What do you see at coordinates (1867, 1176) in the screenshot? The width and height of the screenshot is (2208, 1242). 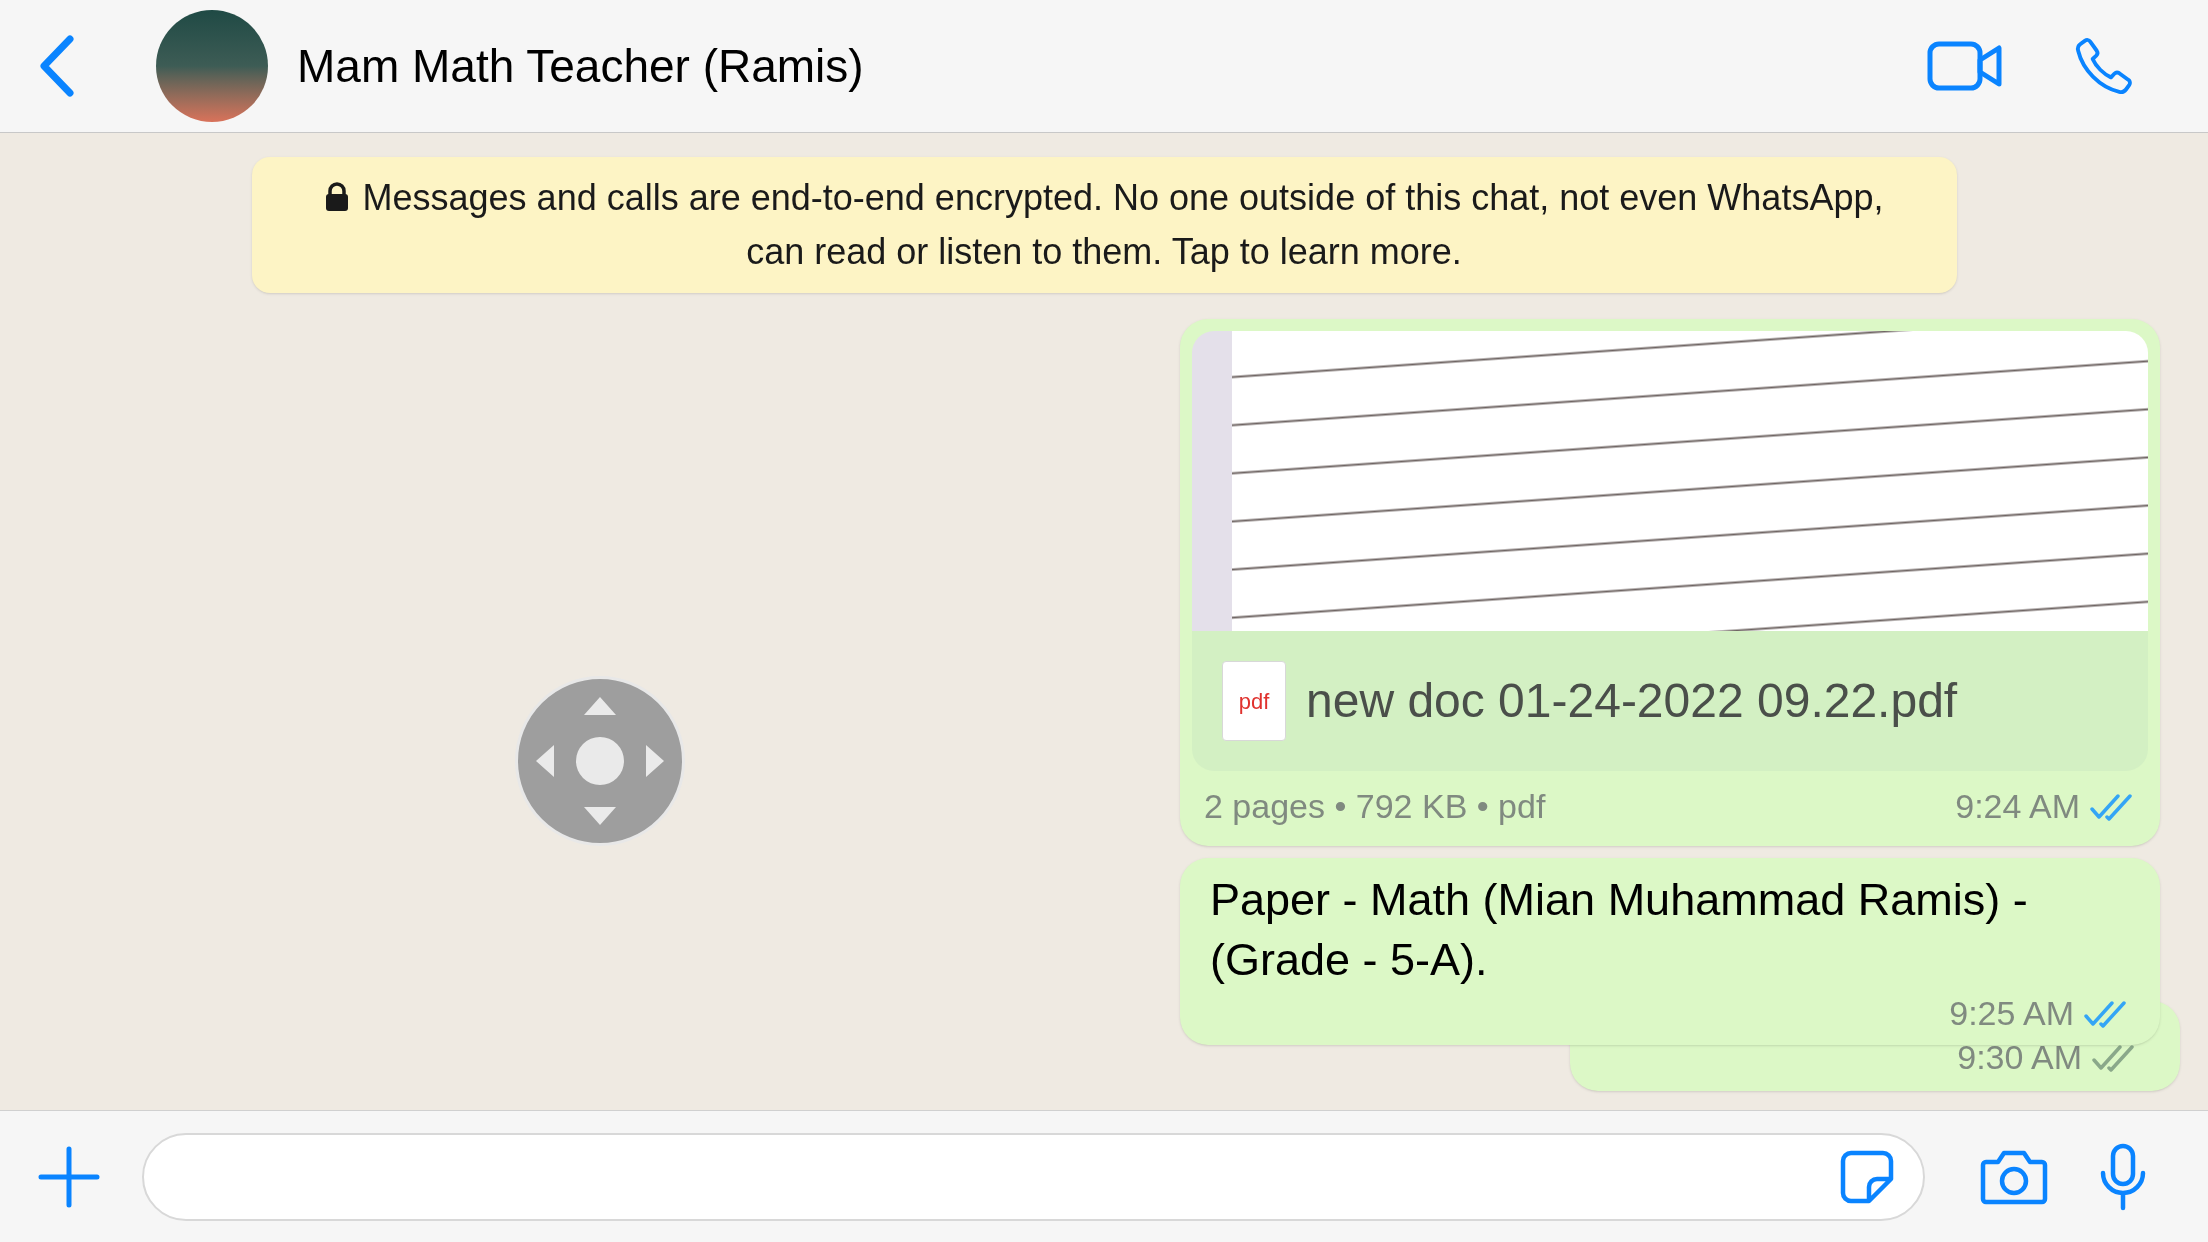 I see `sticker-icon` at bounding box center [1867, 1176].